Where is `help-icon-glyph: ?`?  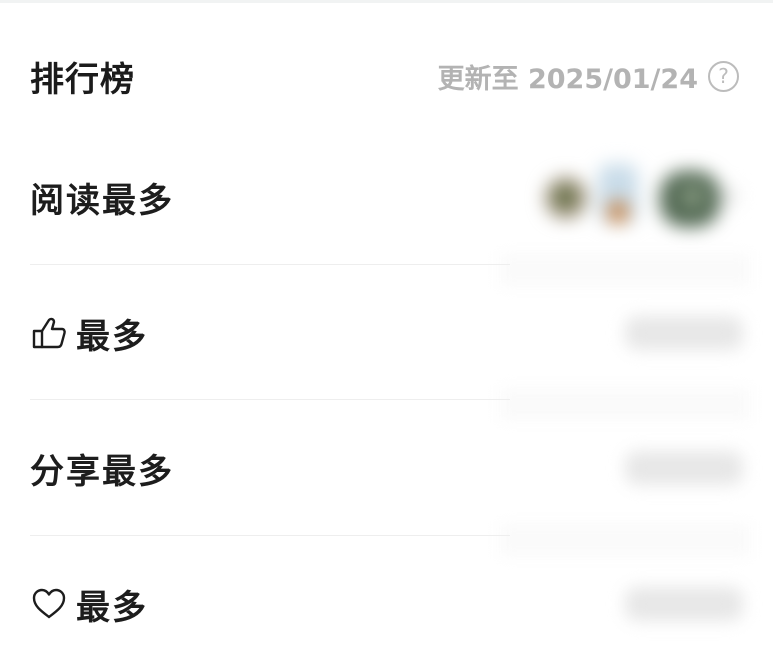
help-icon-glyph: ? is located at coordinates (723, 76).